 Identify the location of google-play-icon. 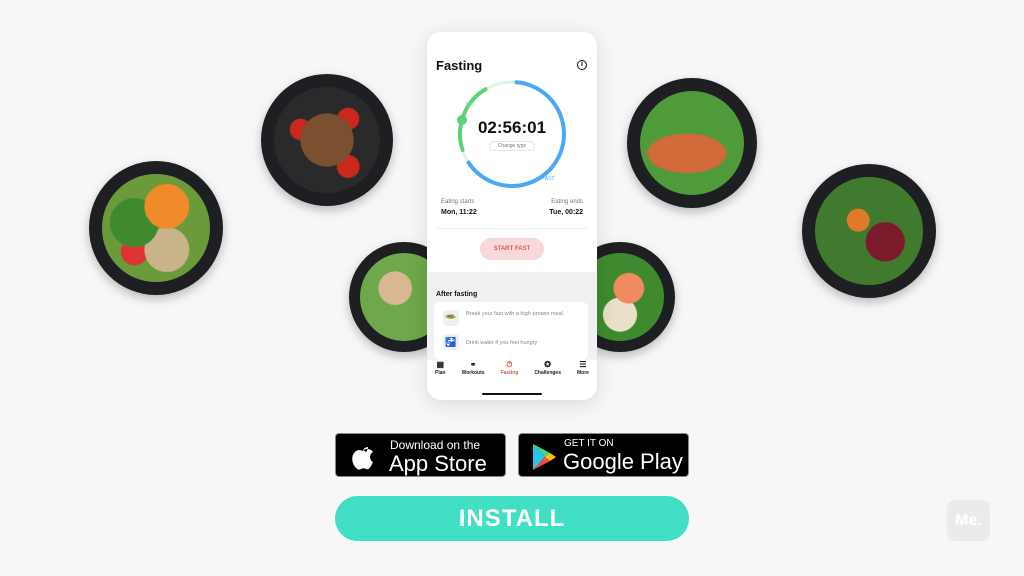
(544, 457).